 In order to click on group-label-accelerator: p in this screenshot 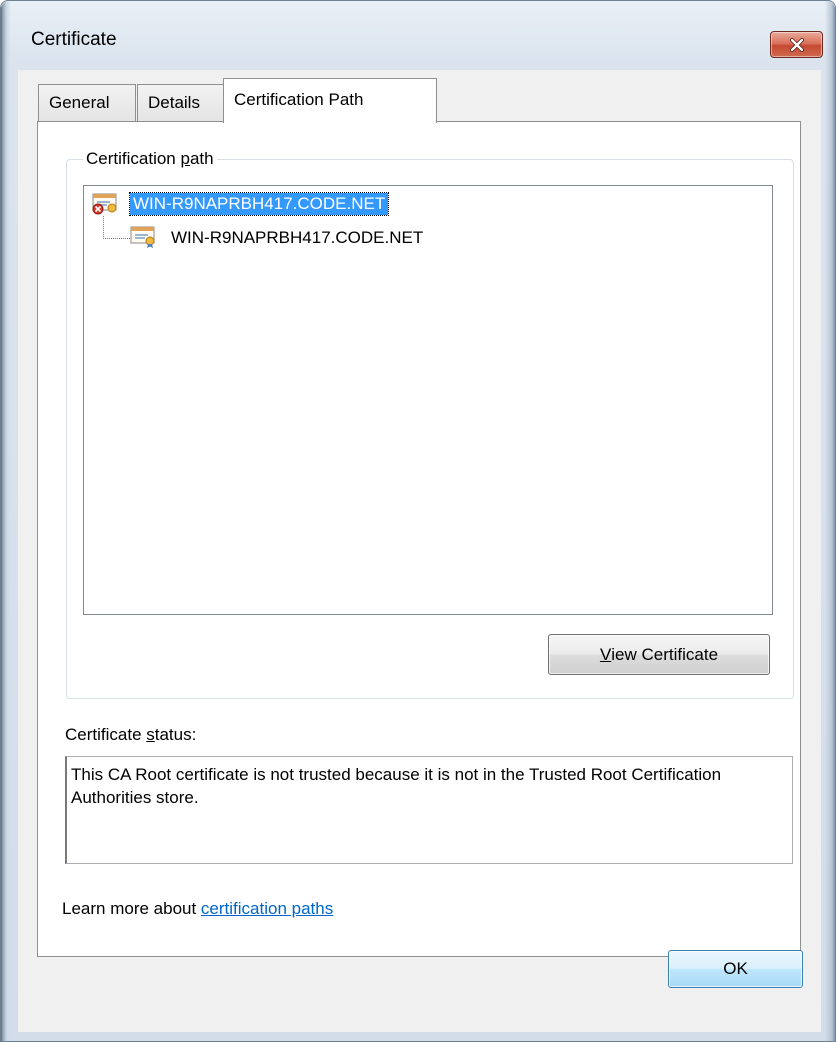, I will do `click(185, 158)`.